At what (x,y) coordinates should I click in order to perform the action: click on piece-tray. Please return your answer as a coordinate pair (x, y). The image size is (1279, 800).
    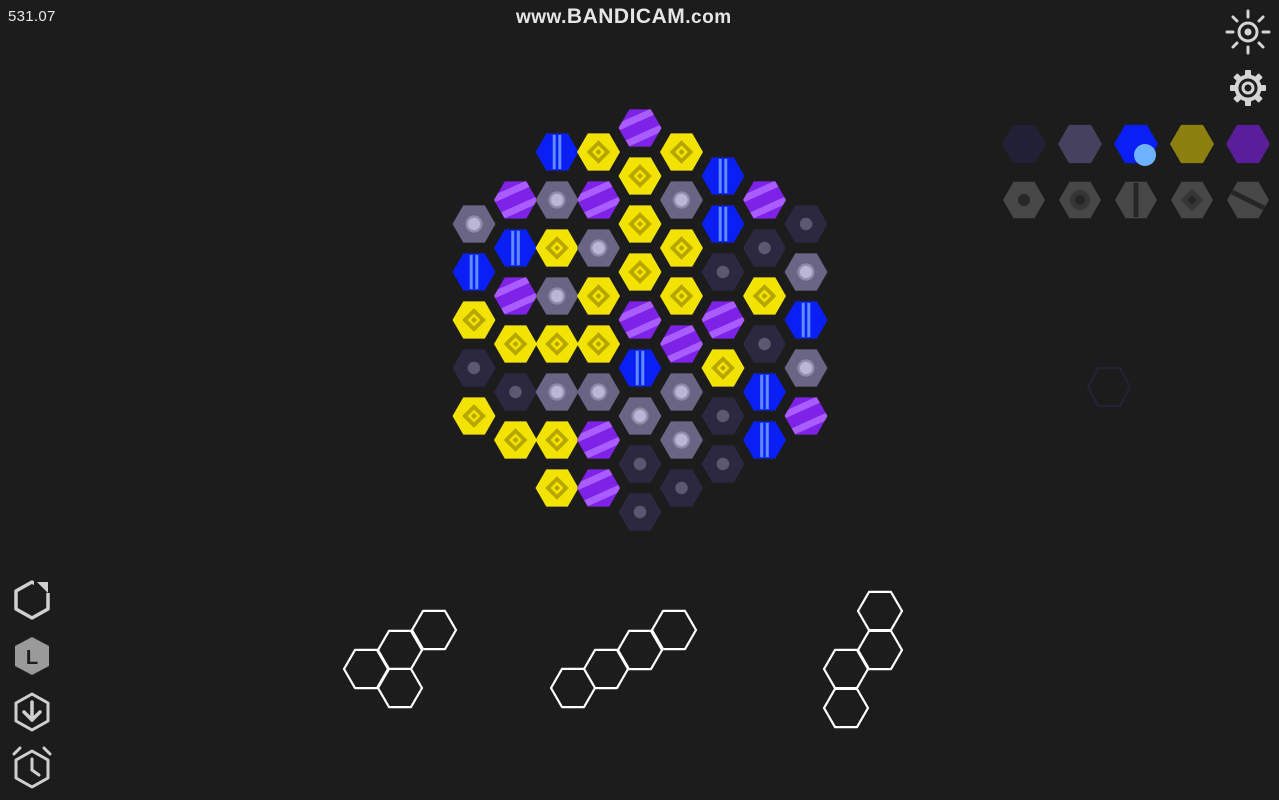
    Looking at the image, I should click on (623, 659).